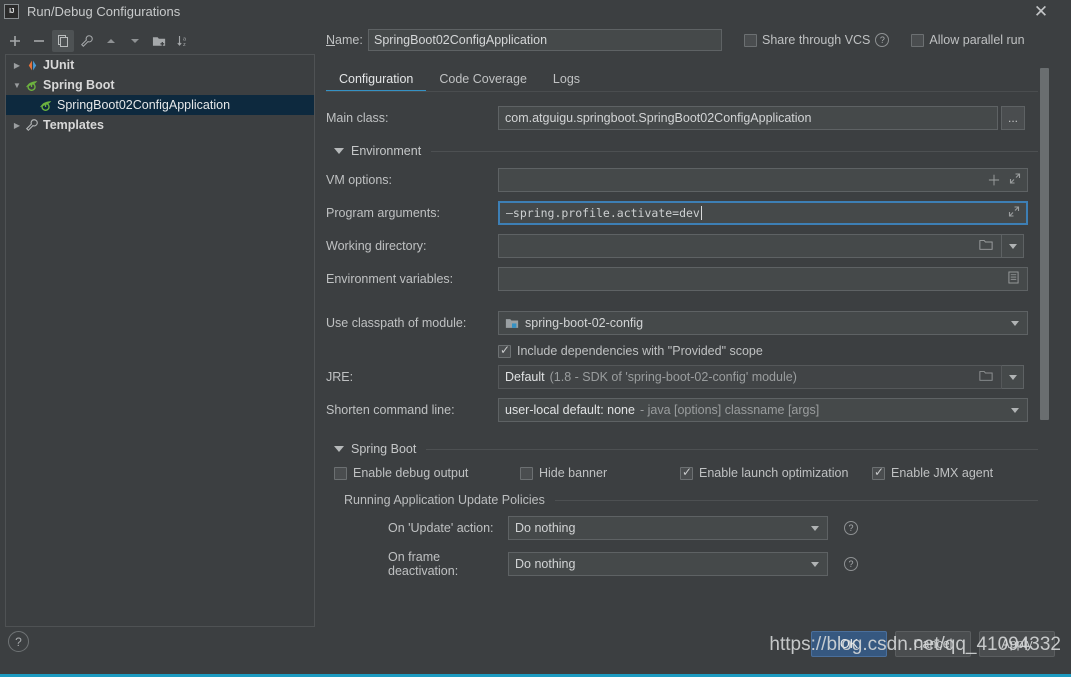 The width and height of the screenshot is (1071, 677). What do you see at coordinates (668, 528) in the screenshot?
I see `on-update-action-combo: Do nothing` at bounding box center [668, 528].